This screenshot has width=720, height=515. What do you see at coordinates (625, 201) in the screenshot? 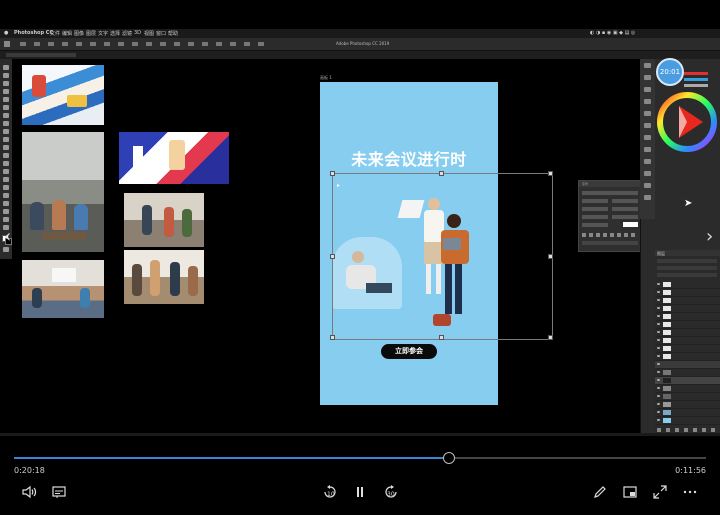
I see `leading-field` at bounding box center [625, 201].